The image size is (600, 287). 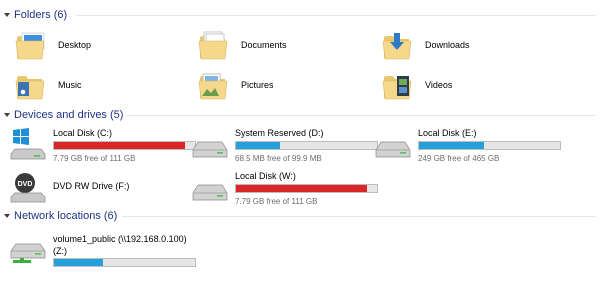 What do you see at coordinates (70, 85) in the screenshot?
I see `folder-label: Music` at bounding box center [70, 85].